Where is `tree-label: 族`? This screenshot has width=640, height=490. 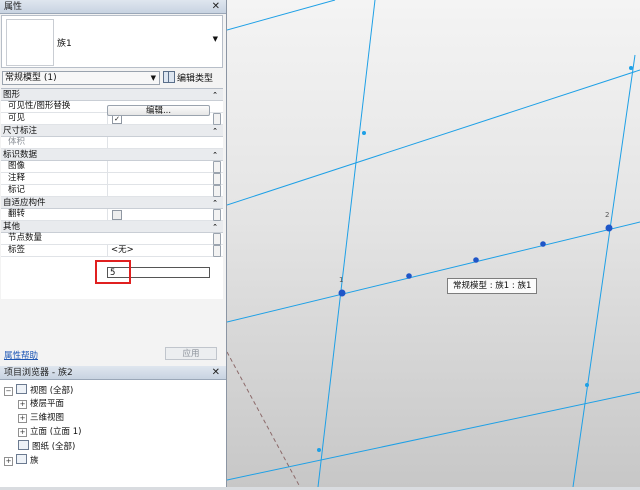
tree-label: 族 is located at coordinates (34, 461).